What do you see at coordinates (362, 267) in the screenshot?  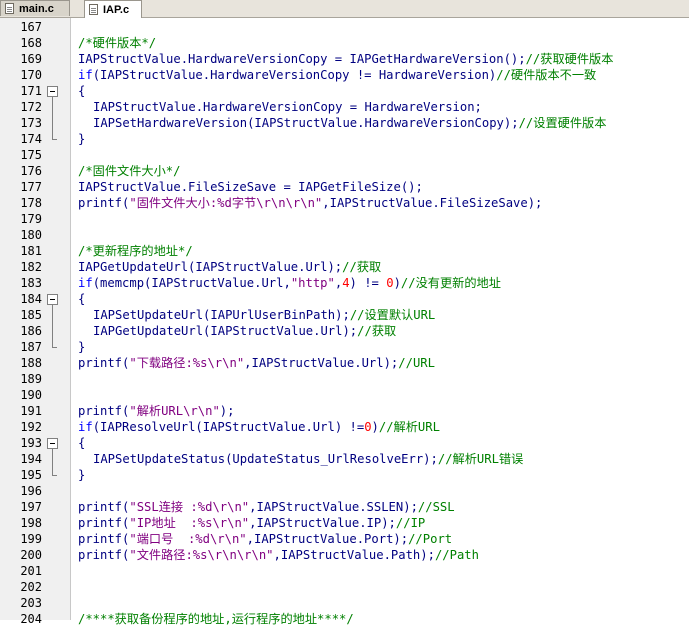 I see `code-token: //获取` at bounding box center [362, 267].